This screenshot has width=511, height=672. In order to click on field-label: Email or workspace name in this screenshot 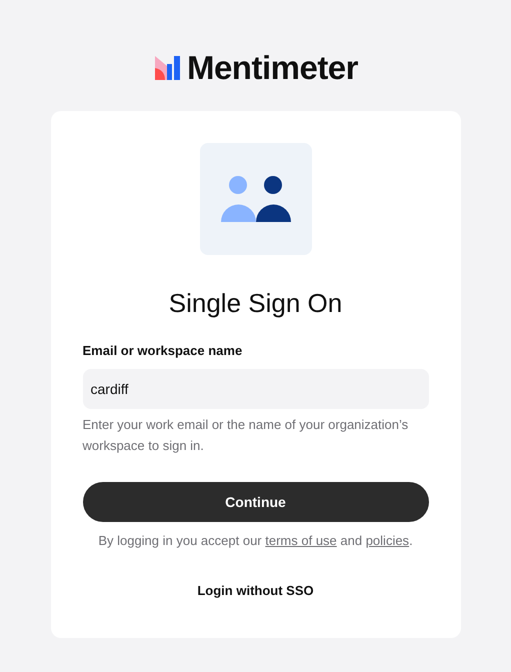, I will do `click(163, 351)`.